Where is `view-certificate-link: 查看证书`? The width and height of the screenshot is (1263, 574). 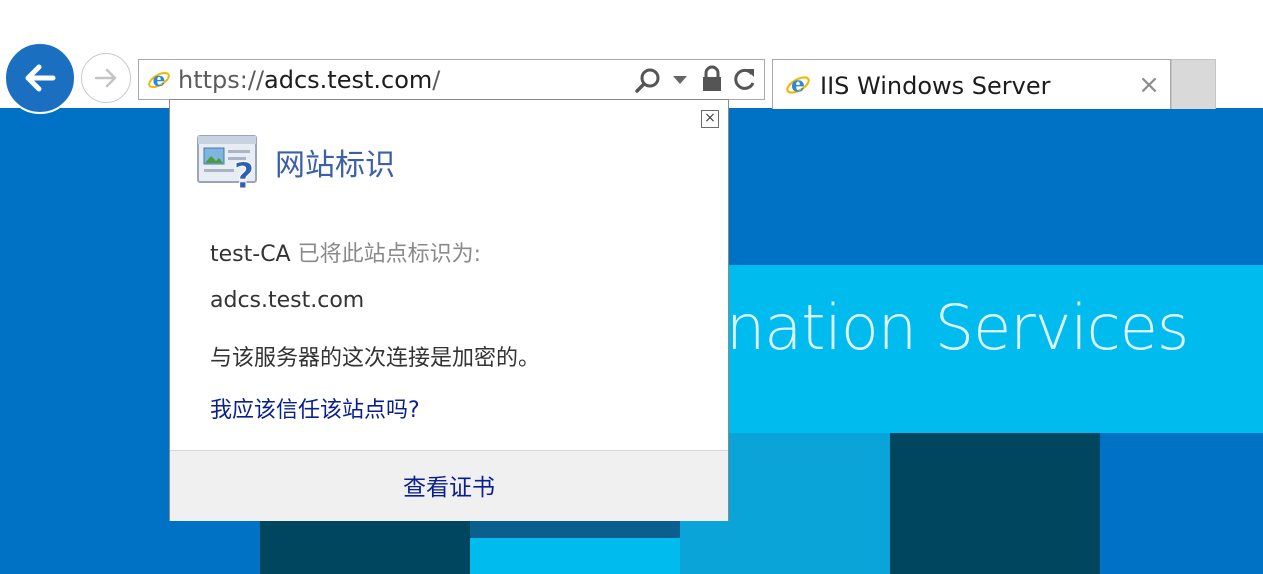
view-certificate-link: 查看证书 is located at coordinates (449, 486).